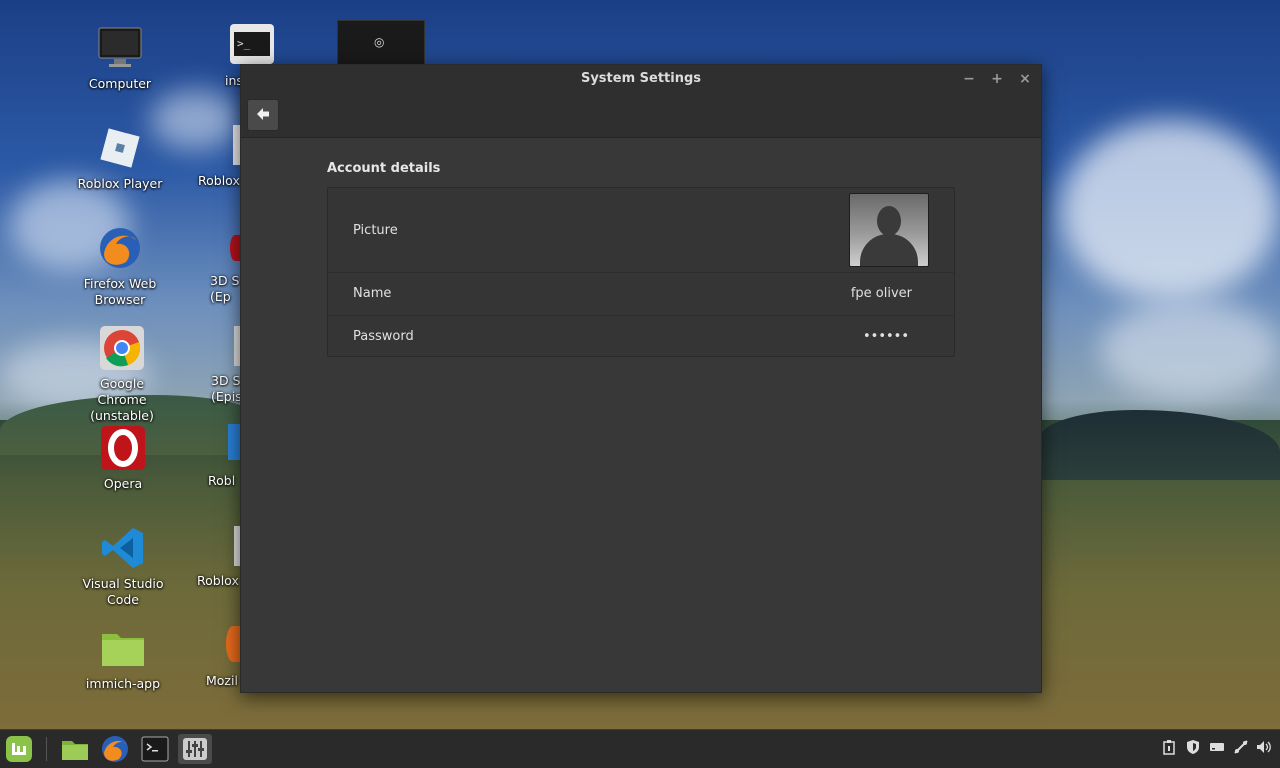 The image size is (1280, 768). I want to click on section-title: Account details, so click(384, 168).